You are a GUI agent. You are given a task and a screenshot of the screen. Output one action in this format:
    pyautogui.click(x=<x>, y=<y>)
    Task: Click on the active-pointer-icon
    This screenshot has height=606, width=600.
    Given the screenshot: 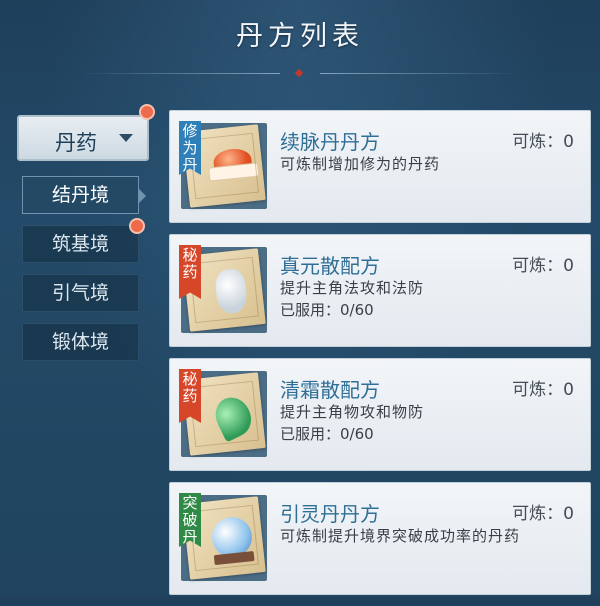 What is the action you would take?
    pyautogui.click(x=142, y=196)
    